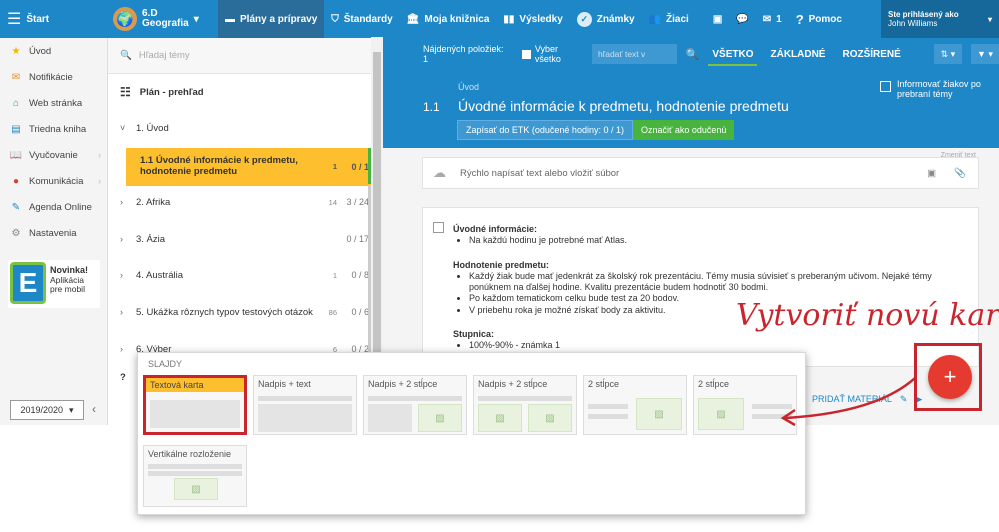 Image resolution: width=999 pixels, height=532 pixels. What do you see at coordinates (377, 202) in the screenshot?
I see `topic-scrollbar-thumb` at bounding box center [377, 202].